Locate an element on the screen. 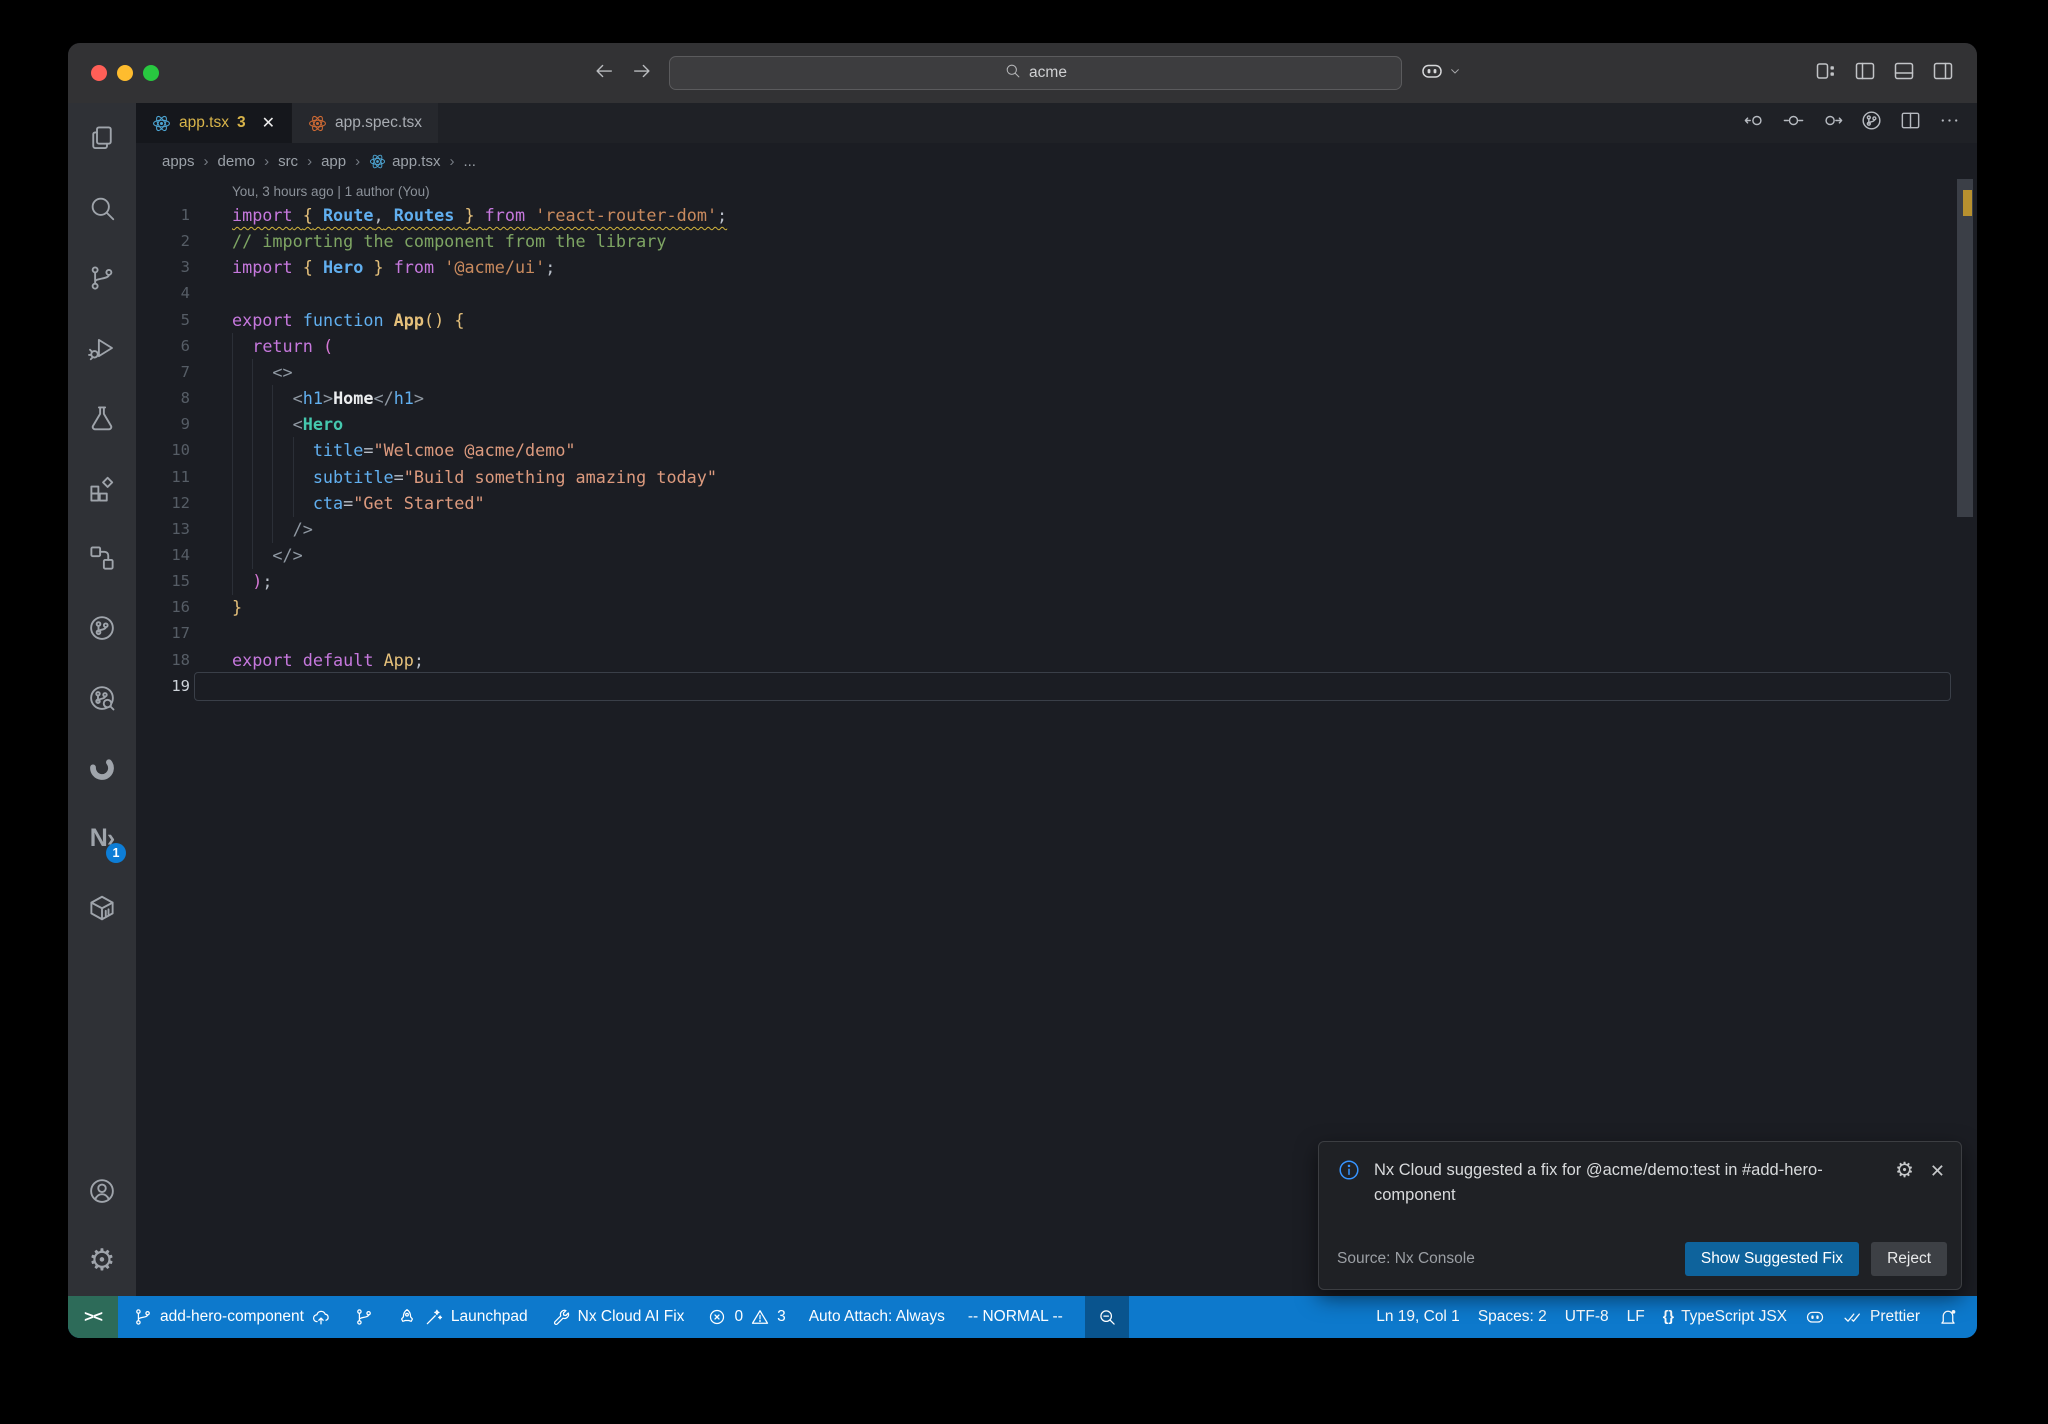 The height and width of the screenshot is (1424, 2048). codelens: You, 3 hours ago | 1 author (You) is located at coordinates (331, 191).